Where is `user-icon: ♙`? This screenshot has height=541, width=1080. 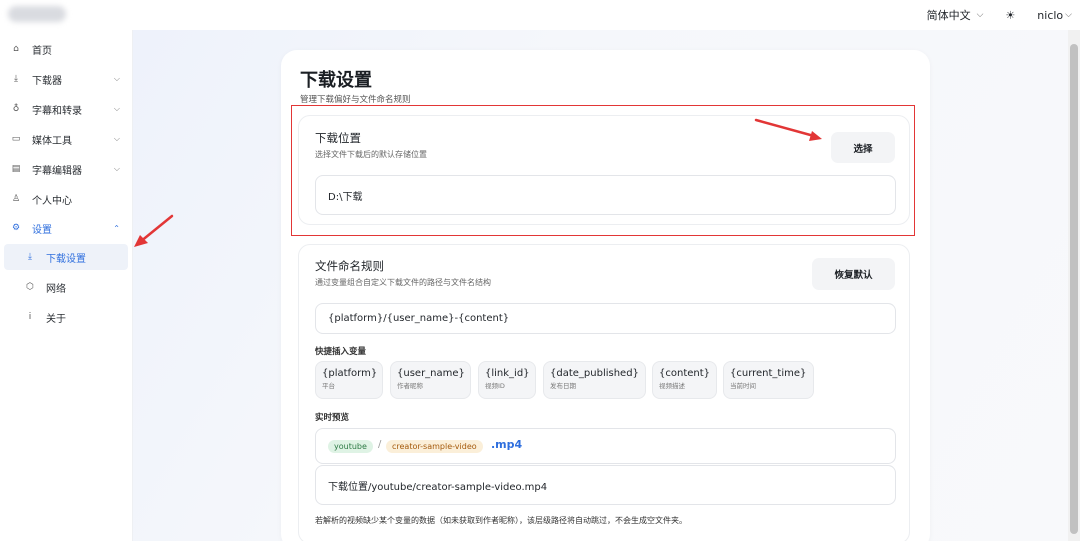 user-icon: ♙ is located at coordinates (16, 199).